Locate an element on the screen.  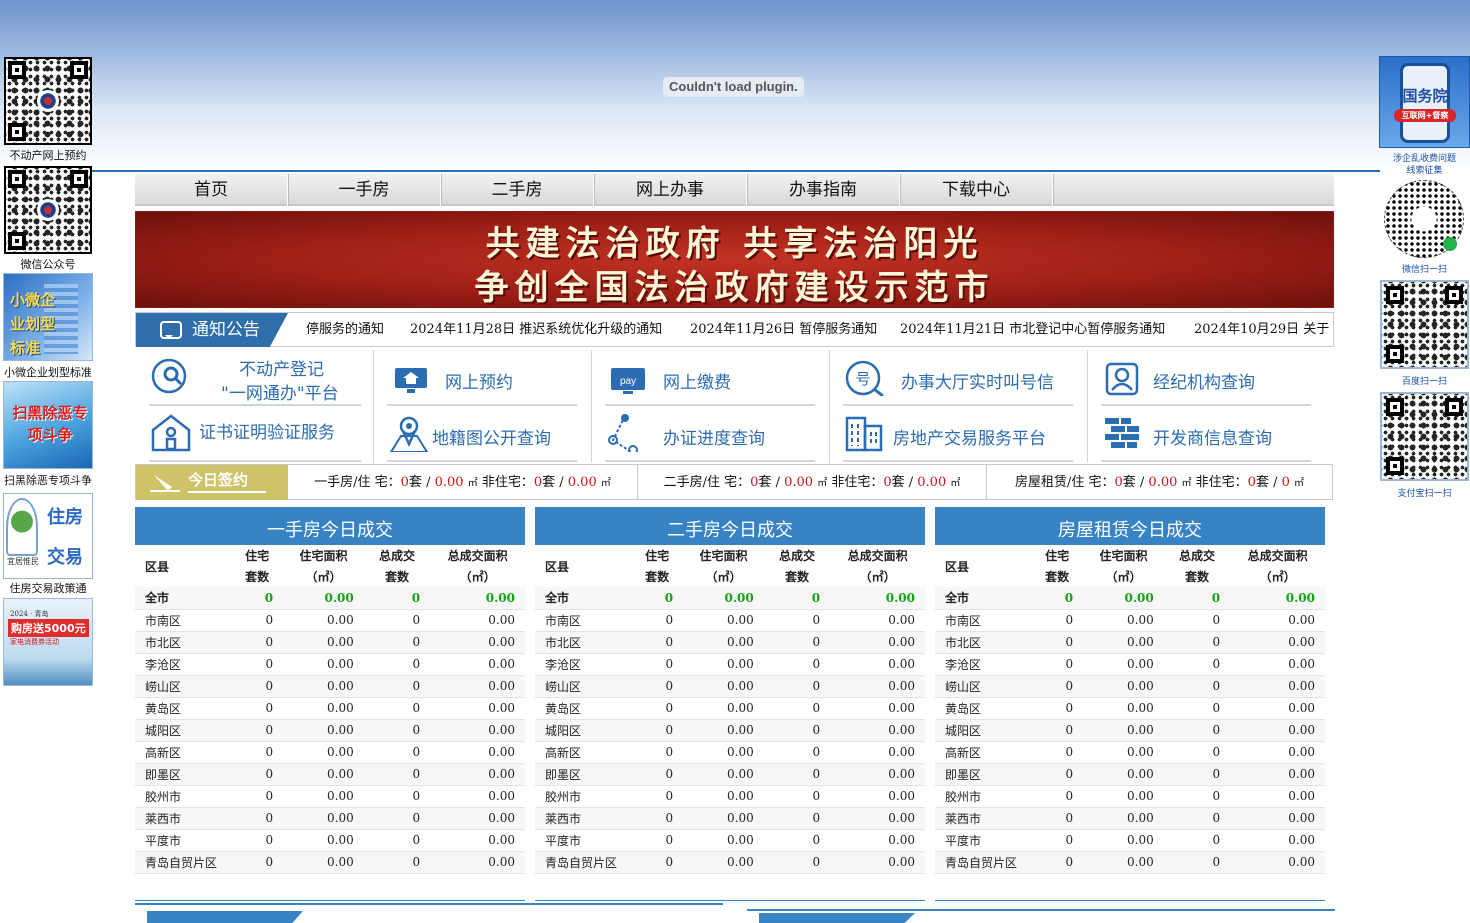
service-online-payment: pay 网上缴费 is located at coordinates (710, 378).